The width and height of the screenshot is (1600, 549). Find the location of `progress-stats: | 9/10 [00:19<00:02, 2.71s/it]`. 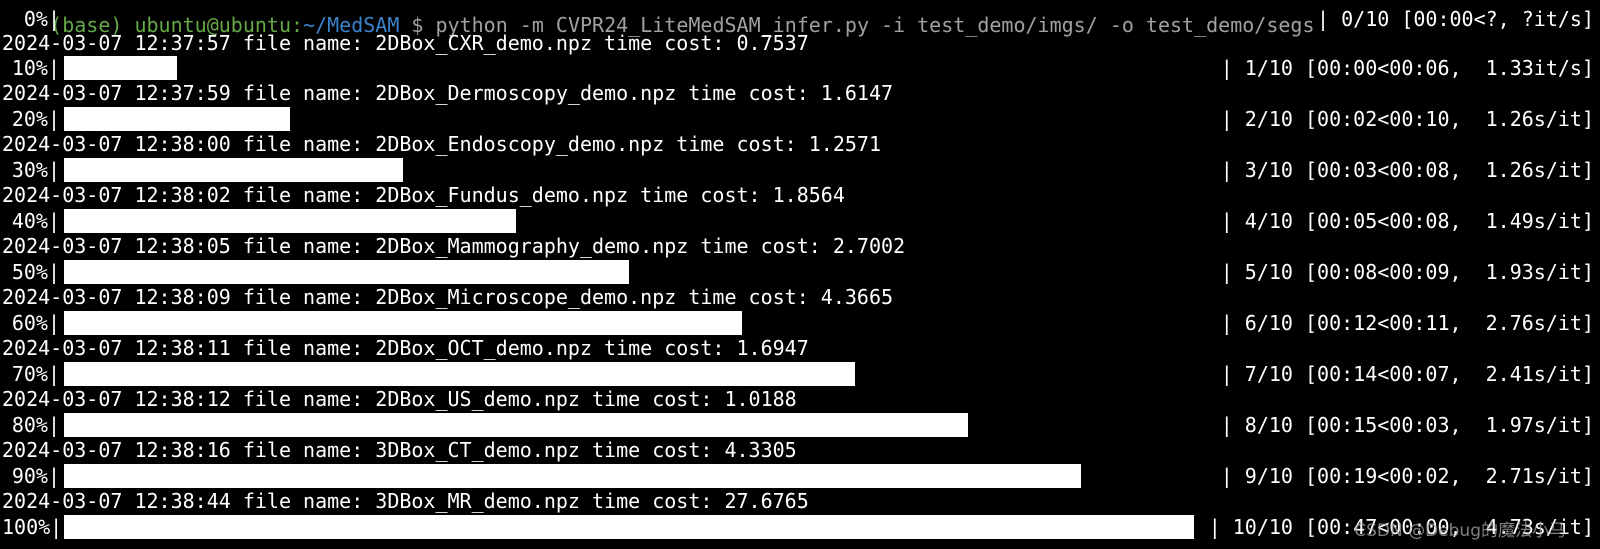

progress-stats: | 9/10 [00:19<00:02, 2.71s/it] is located at coordinates (1407, 476).